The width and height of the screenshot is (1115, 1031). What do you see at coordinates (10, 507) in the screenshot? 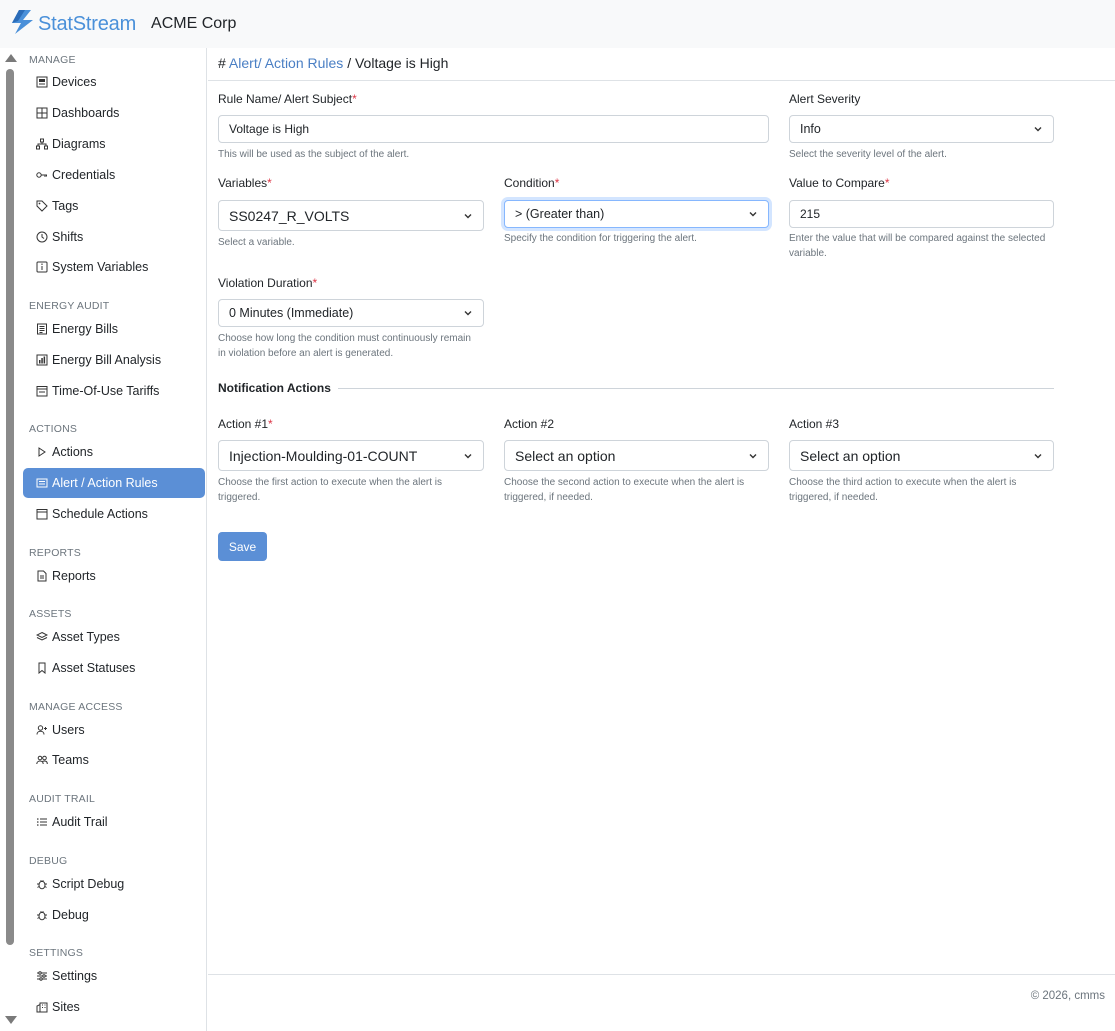
I see `scrollbar-thumb` at bounding box center [10, 507].